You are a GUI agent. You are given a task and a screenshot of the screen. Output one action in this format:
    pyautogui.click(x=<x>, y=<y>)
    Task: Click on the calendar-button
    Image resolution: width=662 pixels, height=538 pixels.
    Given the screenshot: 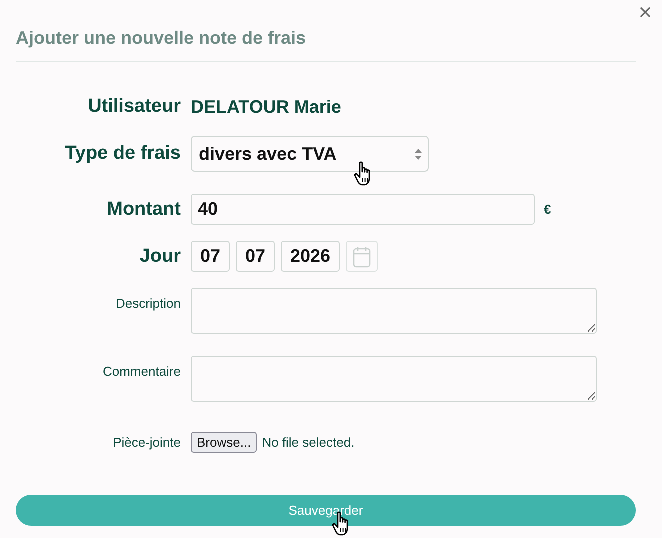 What is the action you would take?
    pyautogui.click(x=362, y=256)
    